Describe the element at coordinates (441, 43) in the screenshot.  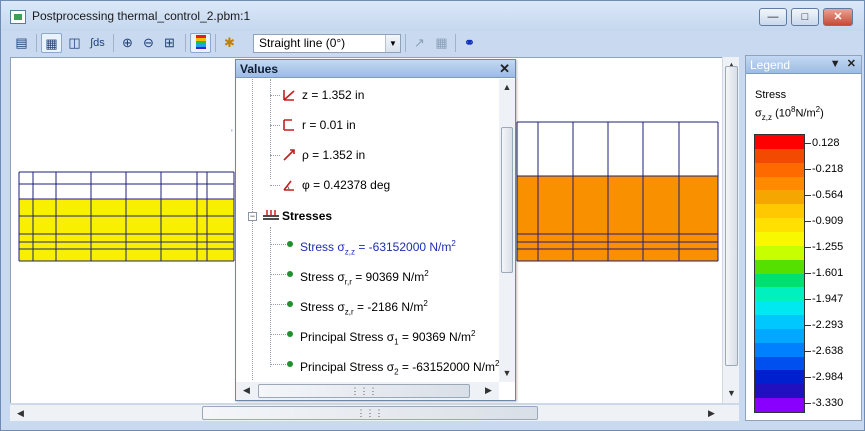
I see `grid-table-icon: ▦` at that location.